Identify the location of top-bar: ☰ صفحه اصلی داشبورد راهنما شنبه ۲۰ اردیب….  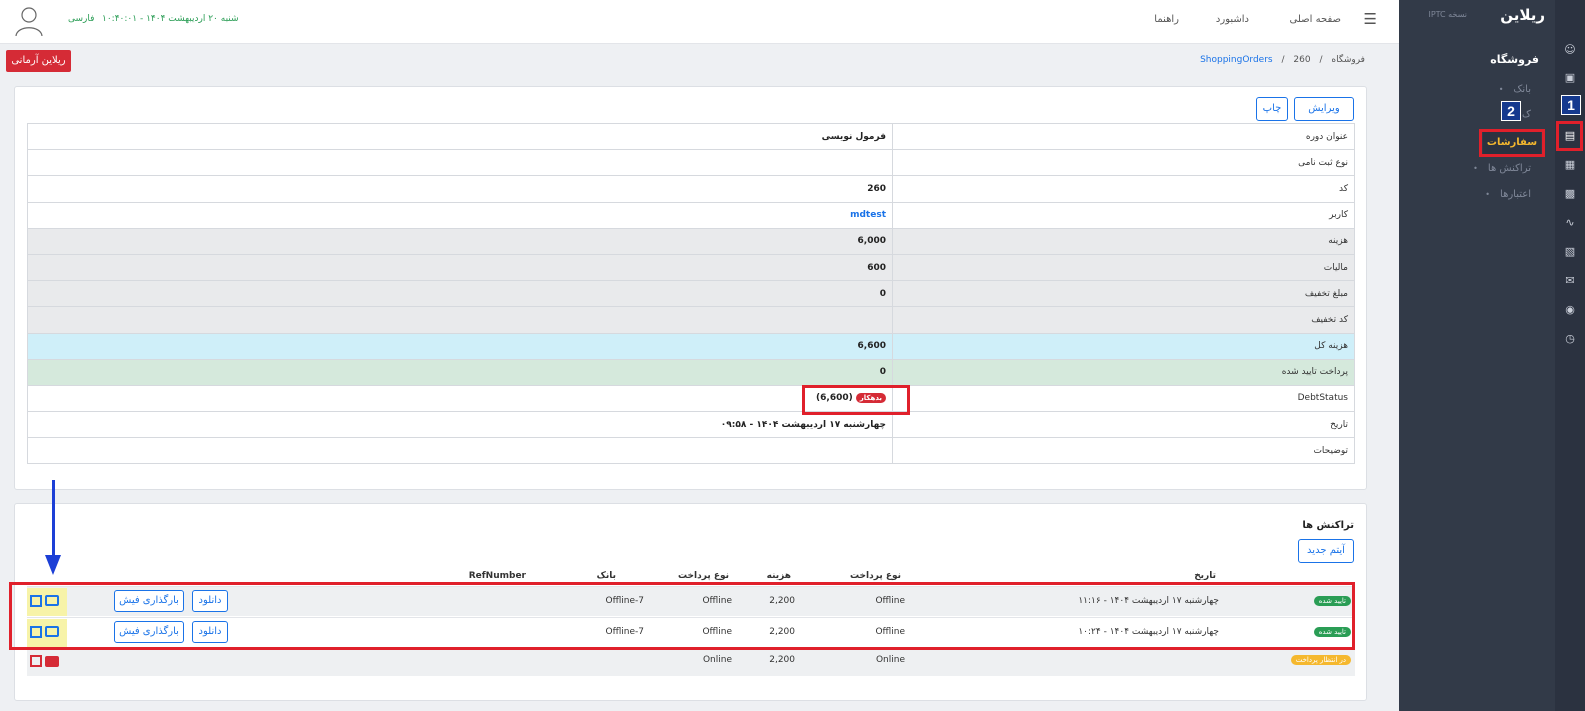
(699, 22).